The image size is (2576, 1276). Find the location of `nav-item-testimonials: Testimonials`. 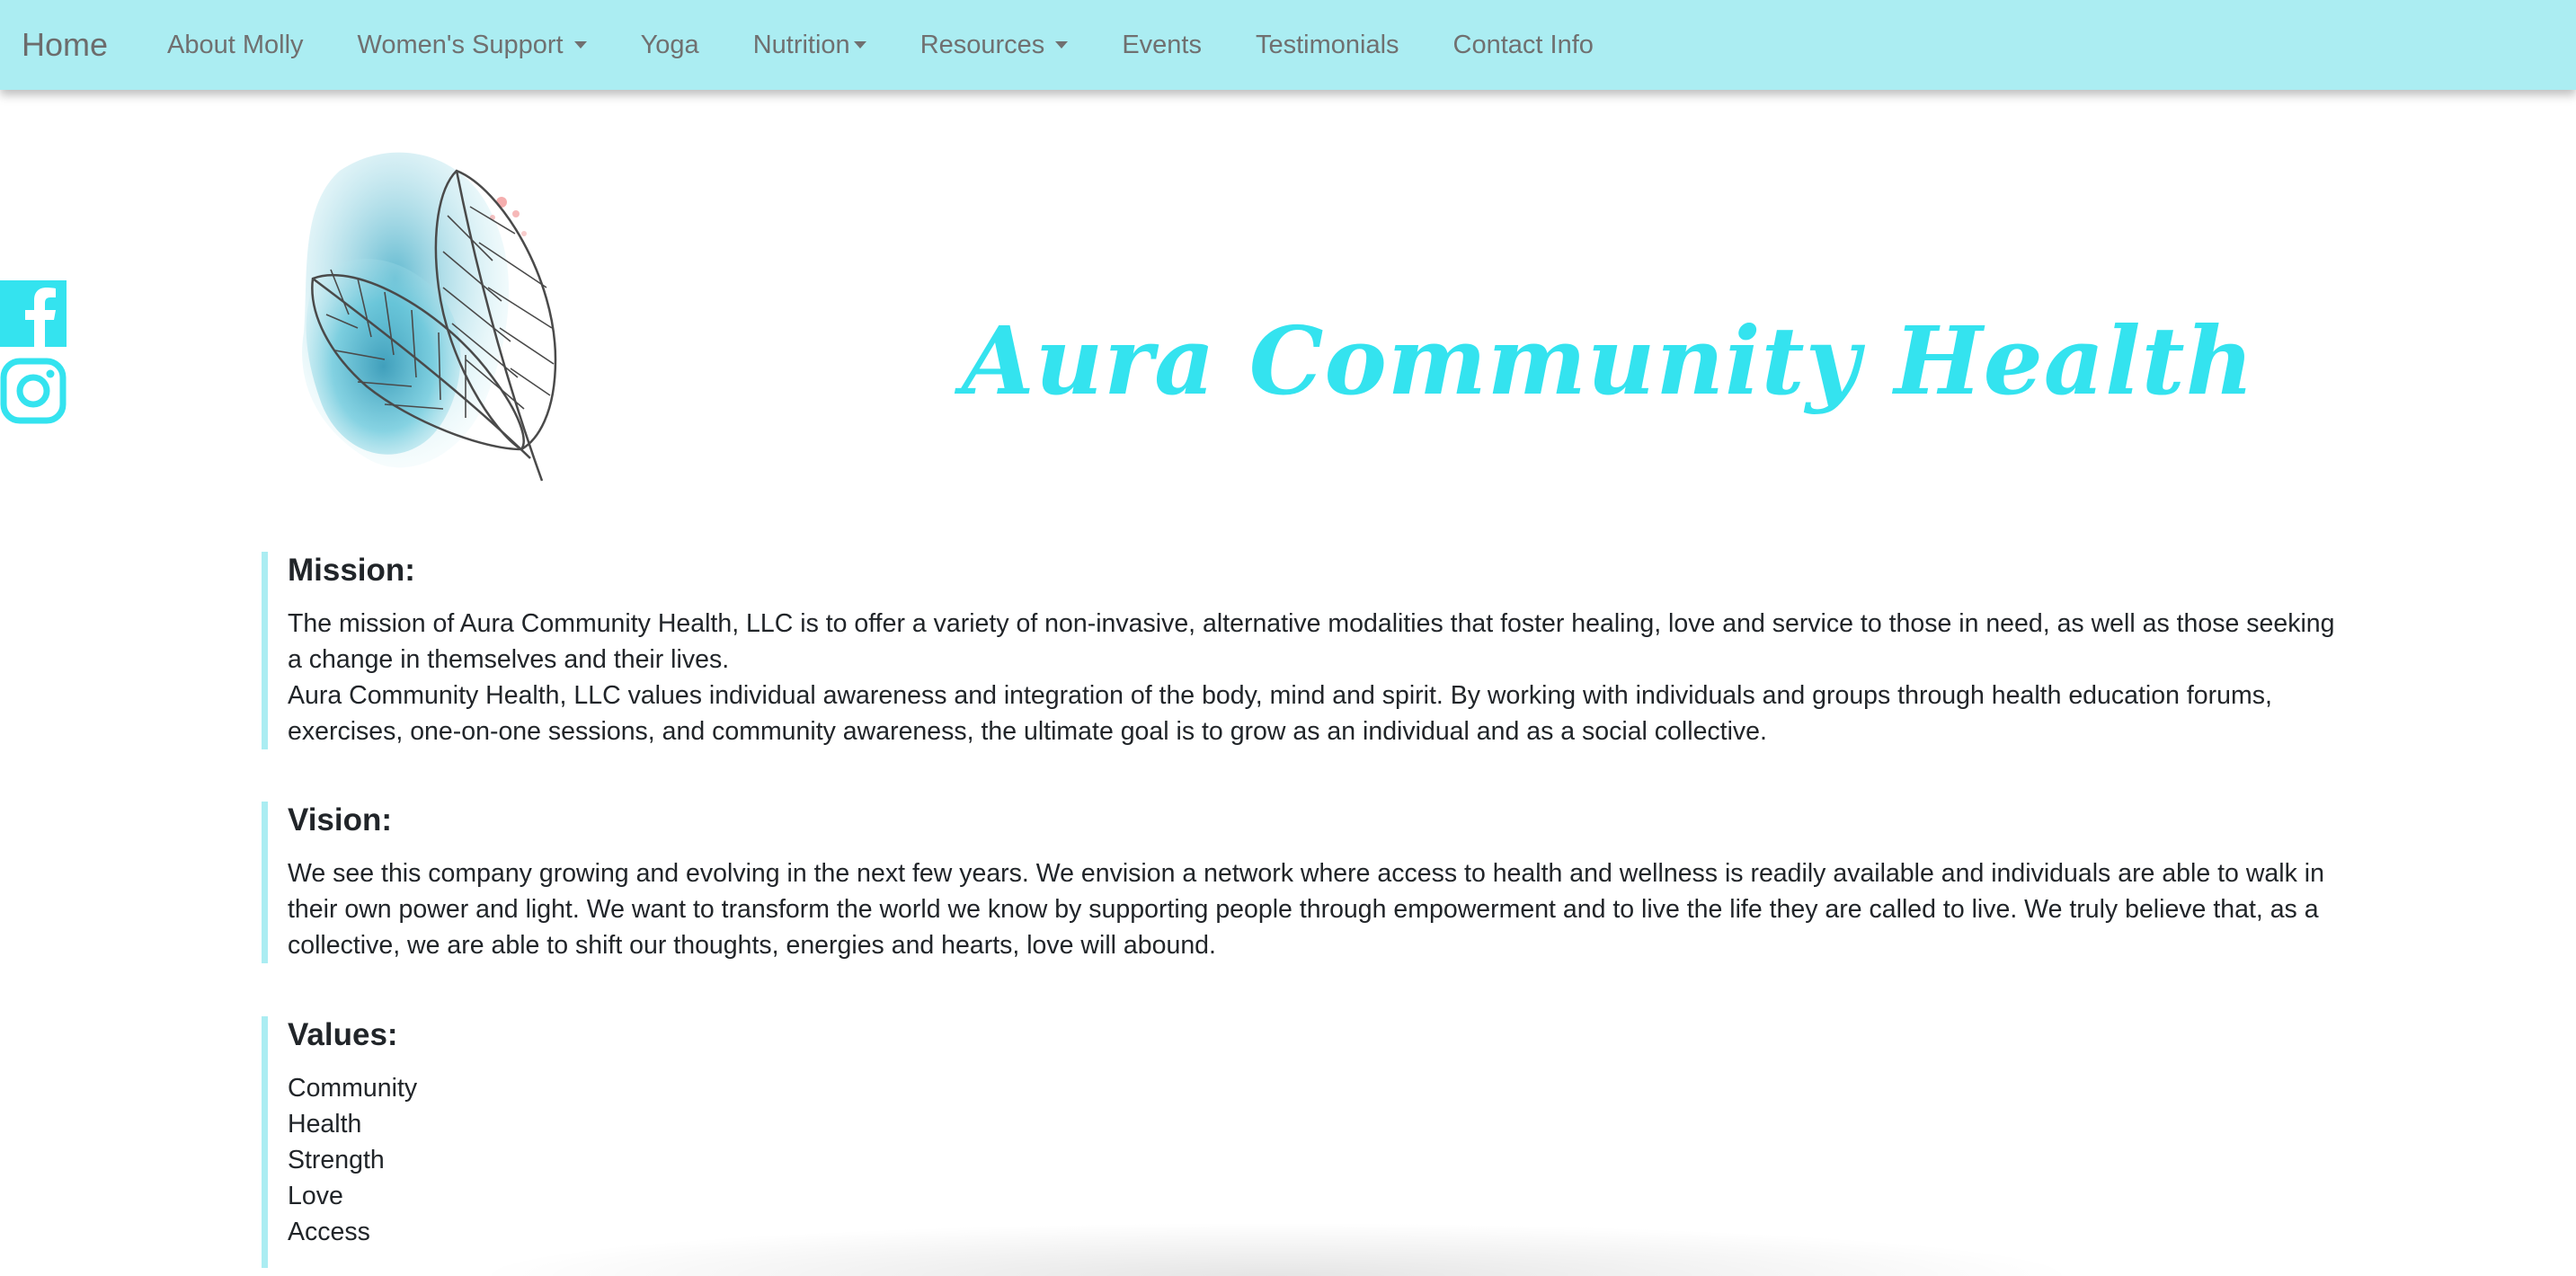

nav-item-testimonials: Testimonials is located at coordinates (1327, 45).